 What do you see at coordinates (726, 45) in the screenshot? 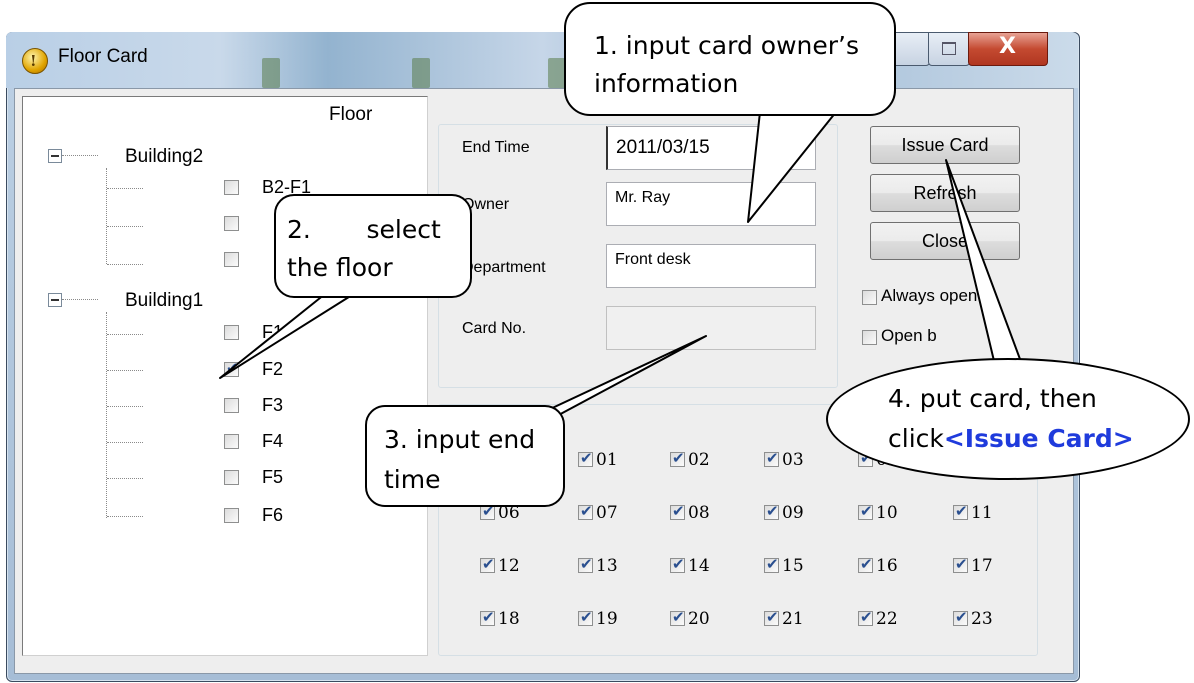
I see `callout-1-line1: 1. input card owner’s` at bounding box center [726, 45].